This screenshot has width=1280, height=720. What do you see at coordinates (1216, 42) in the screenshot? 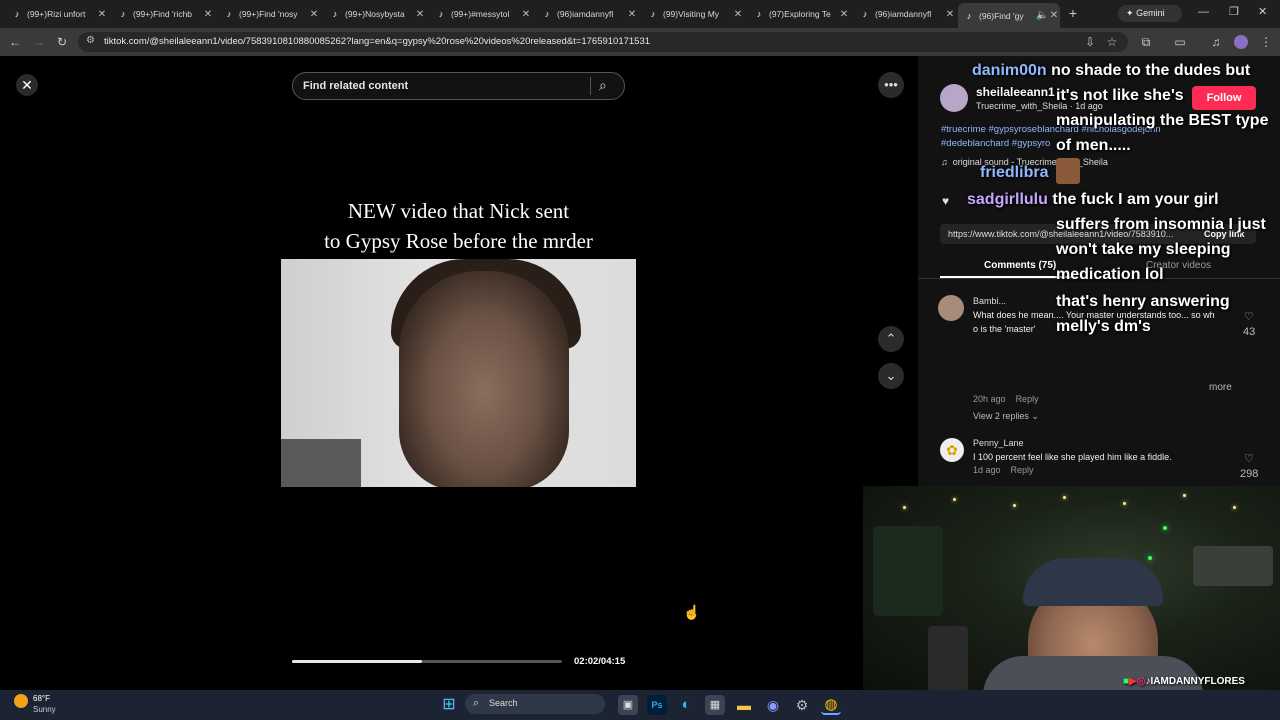
I see `media-control-icon: ♫` at bounding box center [1216, 42].